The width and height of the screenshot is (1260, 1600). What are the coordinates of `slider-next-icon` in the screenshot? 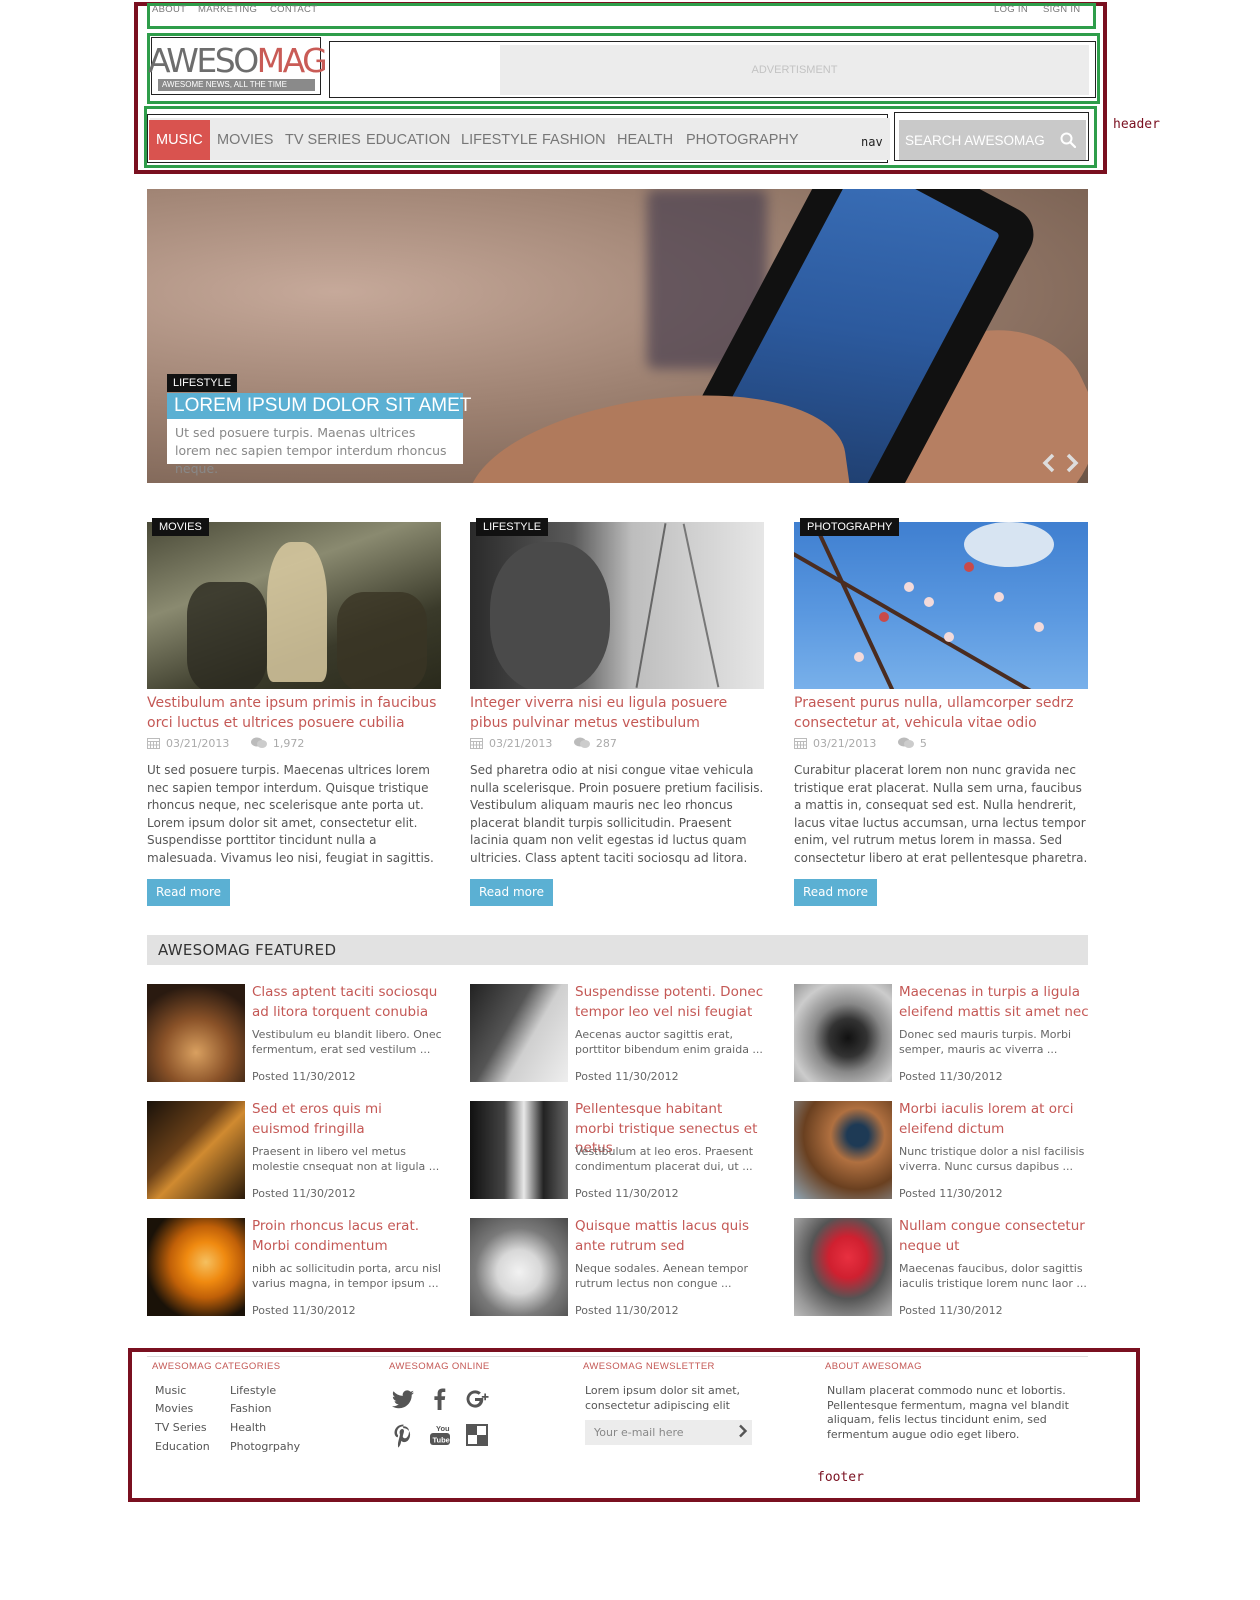 It's located at (1072, 463).